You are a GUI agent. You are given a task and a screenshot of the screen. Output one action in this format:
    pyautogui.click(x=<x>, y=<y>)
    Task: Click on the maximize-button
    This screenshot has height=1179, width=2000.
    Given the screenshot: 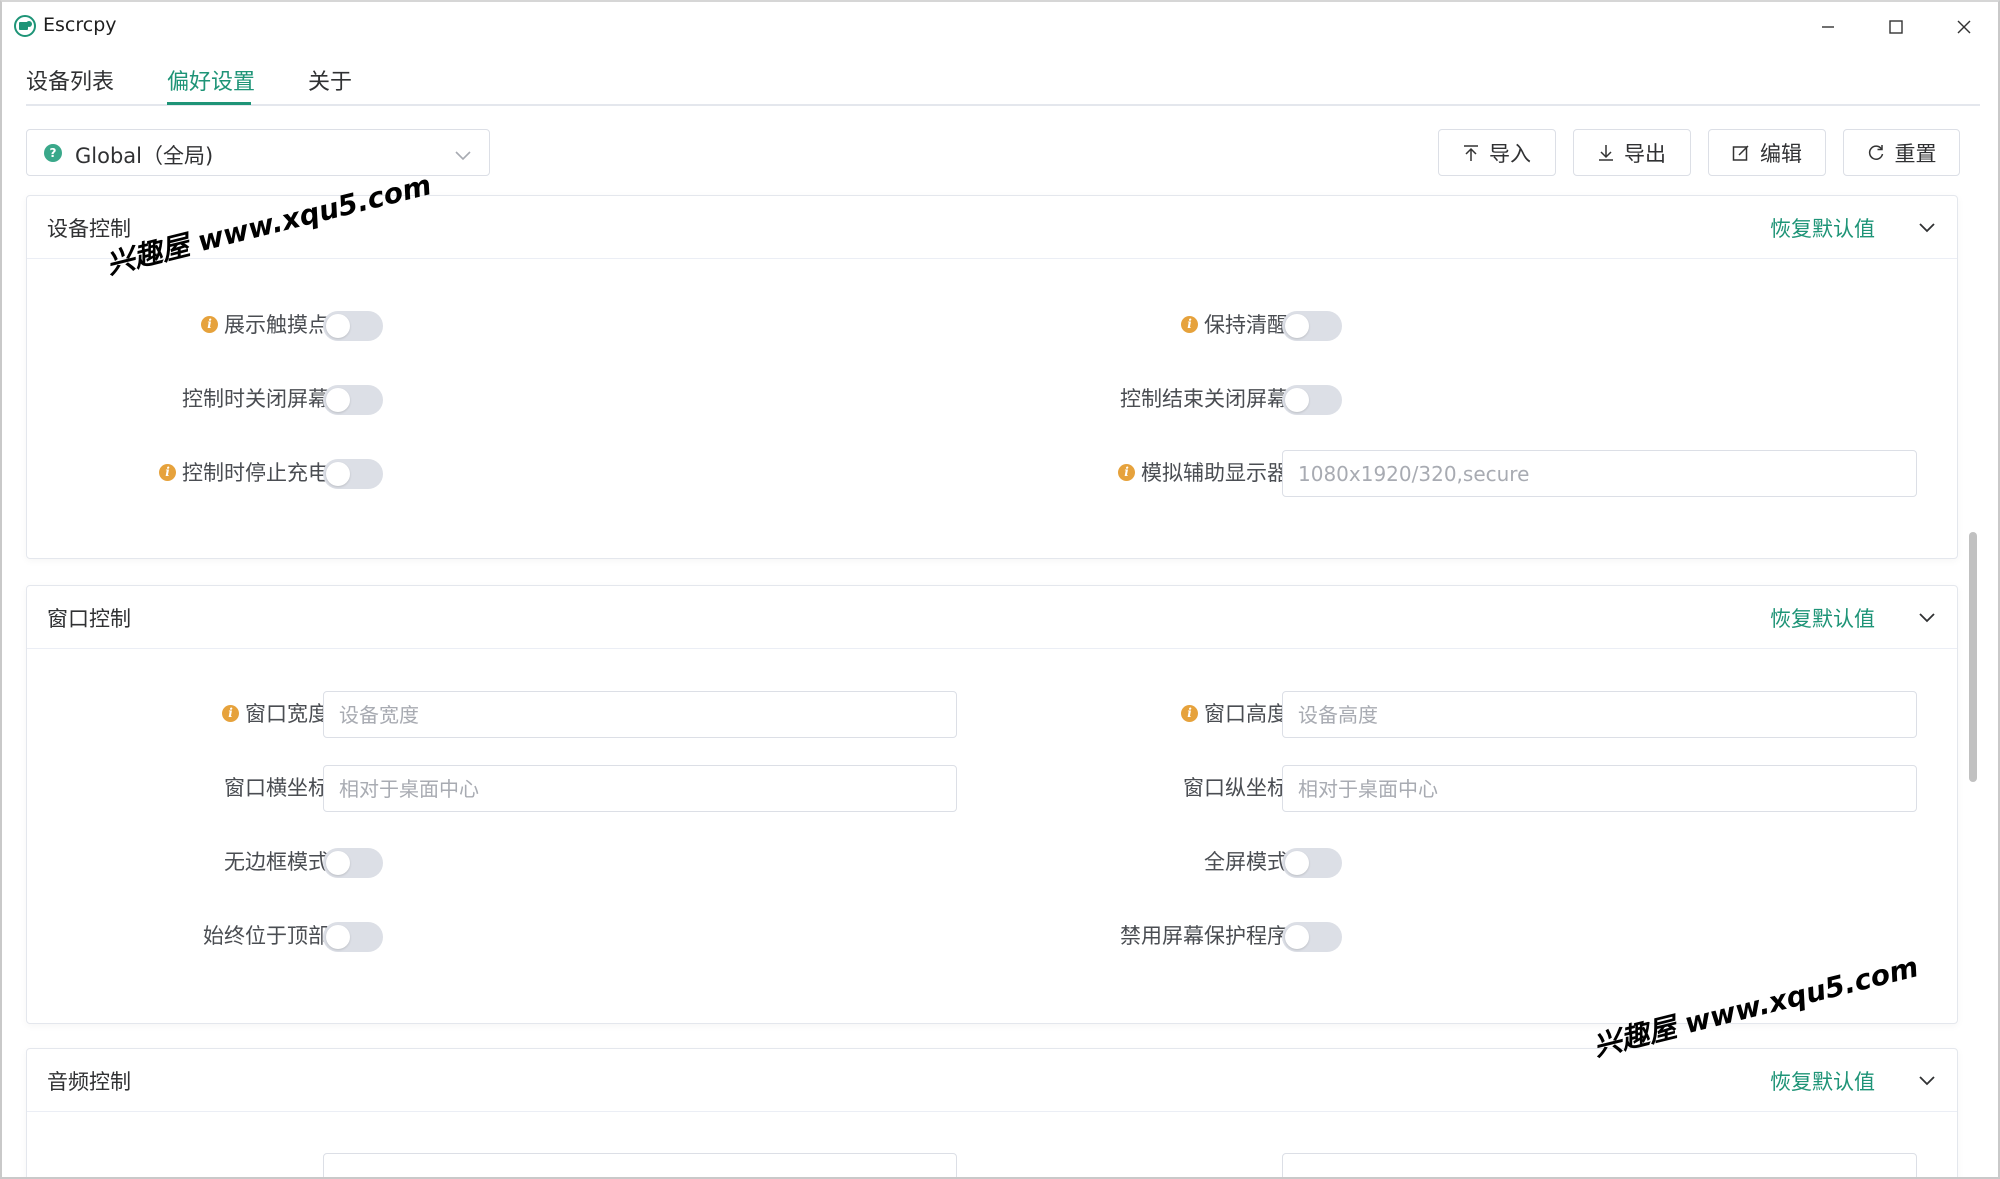 What is the action you would take?
    pyautogui.click(x=1896, y=27)
    